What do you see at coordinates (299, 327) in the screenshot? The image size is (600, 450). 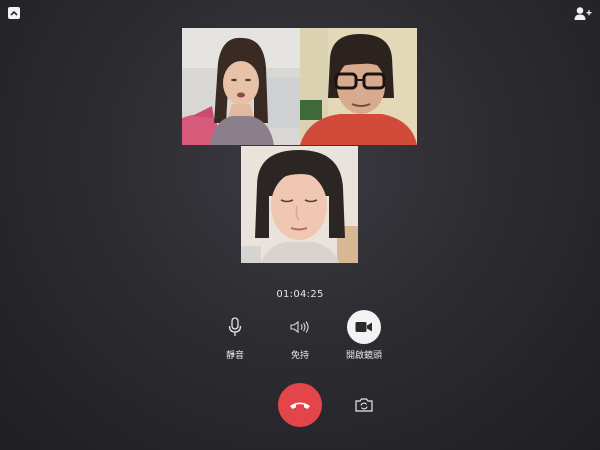 I see `speaker-icon` at bounding box center [299, 327].